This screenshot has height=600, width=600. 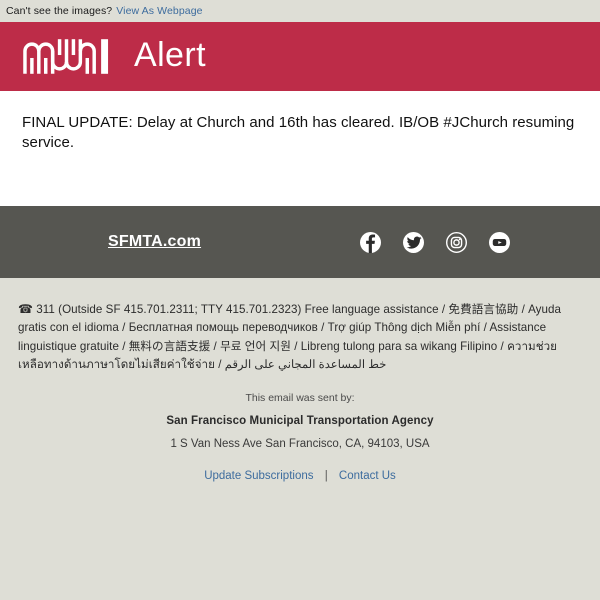 I want to click on sfmta-site-link: SFMTA.com, so click(x=154, y=242).